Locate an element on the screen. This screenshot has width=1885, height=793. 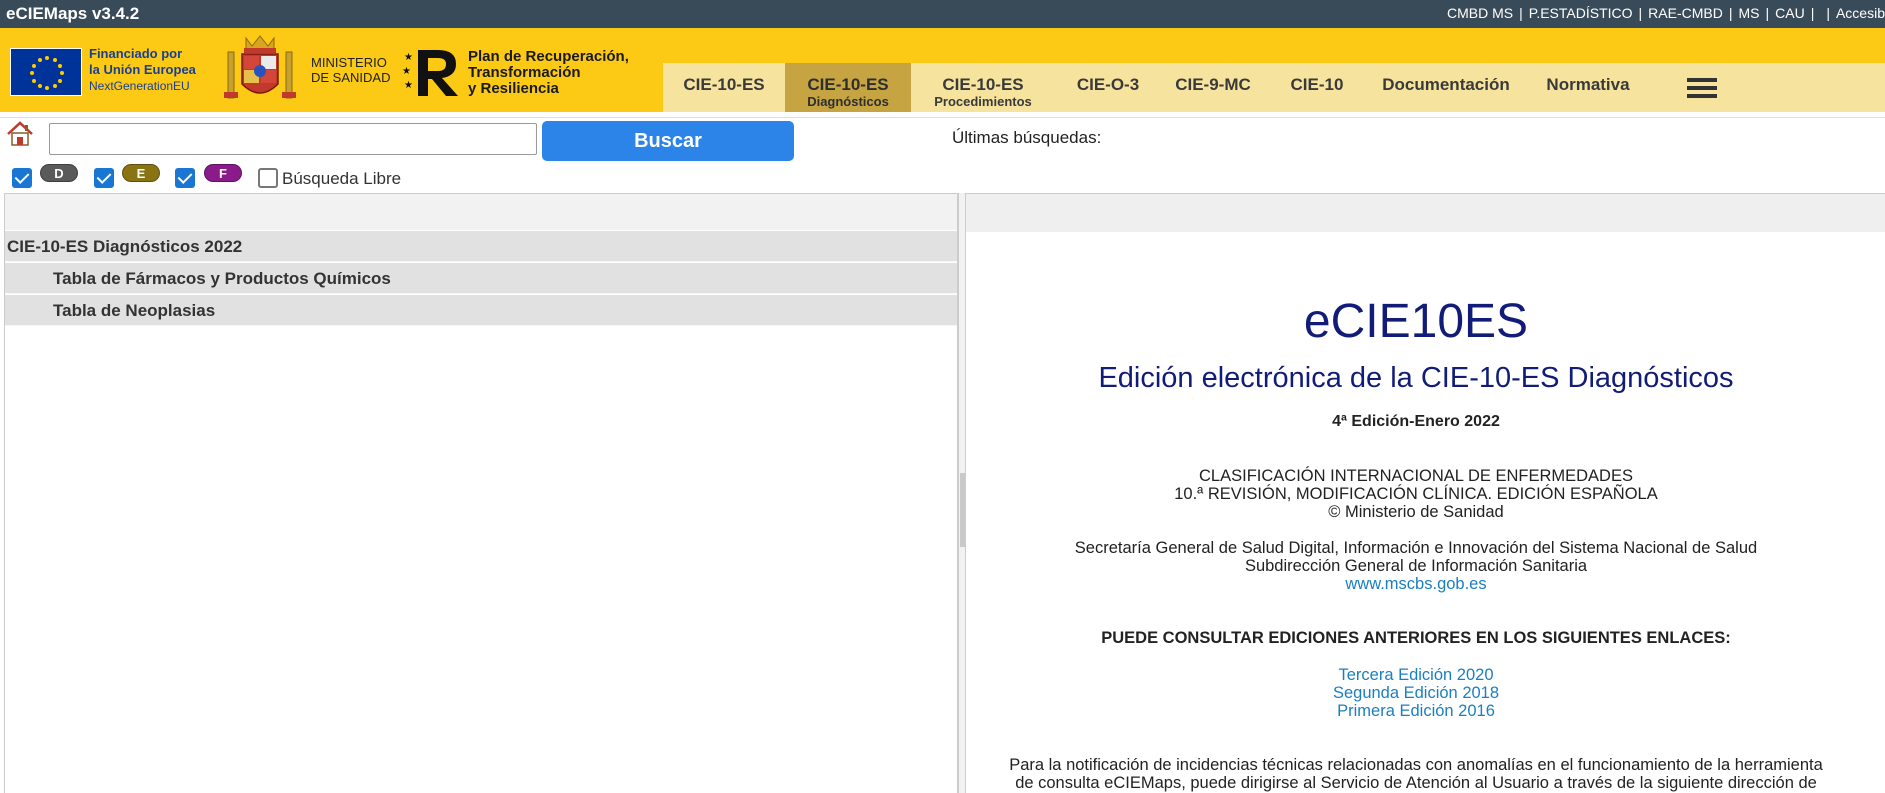
app-title: eCIEMaps v3.4.2 is located at coordinates (73, 13).